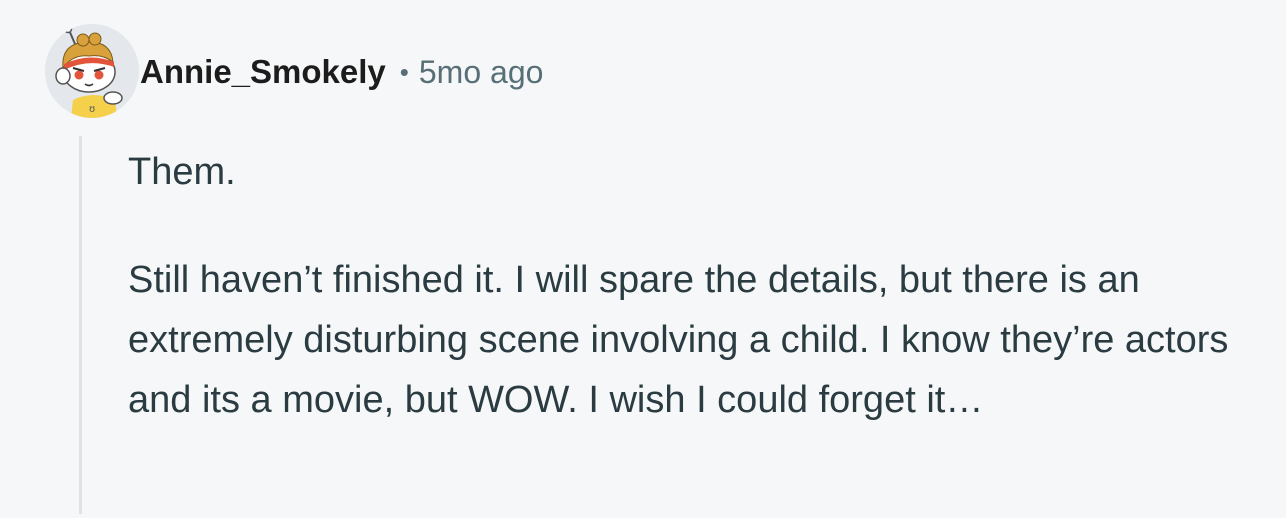 This screenshot has height=518, width=1286. I want to click on comment-header: Annie_Smokely • 5mo ago, so click(341, 72).